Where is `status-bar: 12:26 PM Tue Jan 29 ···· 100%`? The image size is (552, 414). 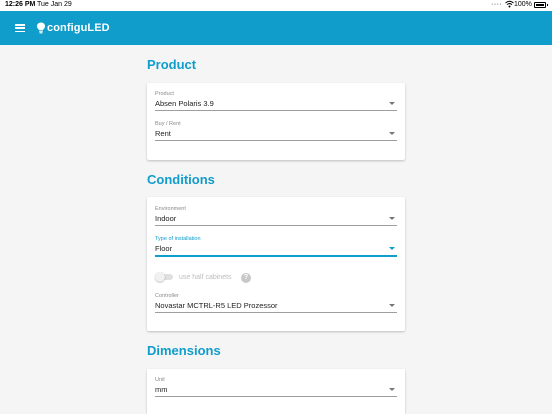
status-bar: 12:26 PM Tue Jan 29 ···· 100% is located at coordinates (276, 5).